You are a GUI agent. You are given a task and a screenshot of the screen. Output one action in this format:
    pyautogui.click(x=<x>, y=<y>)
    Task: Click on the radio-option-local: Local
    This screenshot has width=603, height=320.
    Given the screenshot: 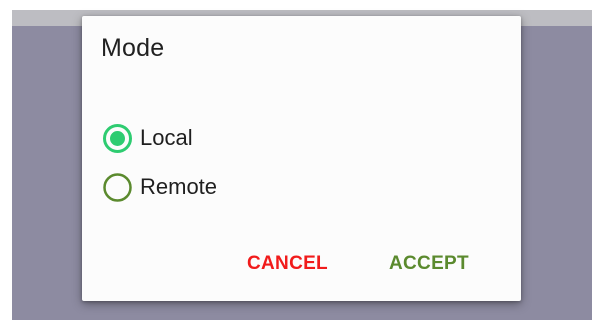 What is the action you would take?
    pyautogui.click(x=147, y=138)
    